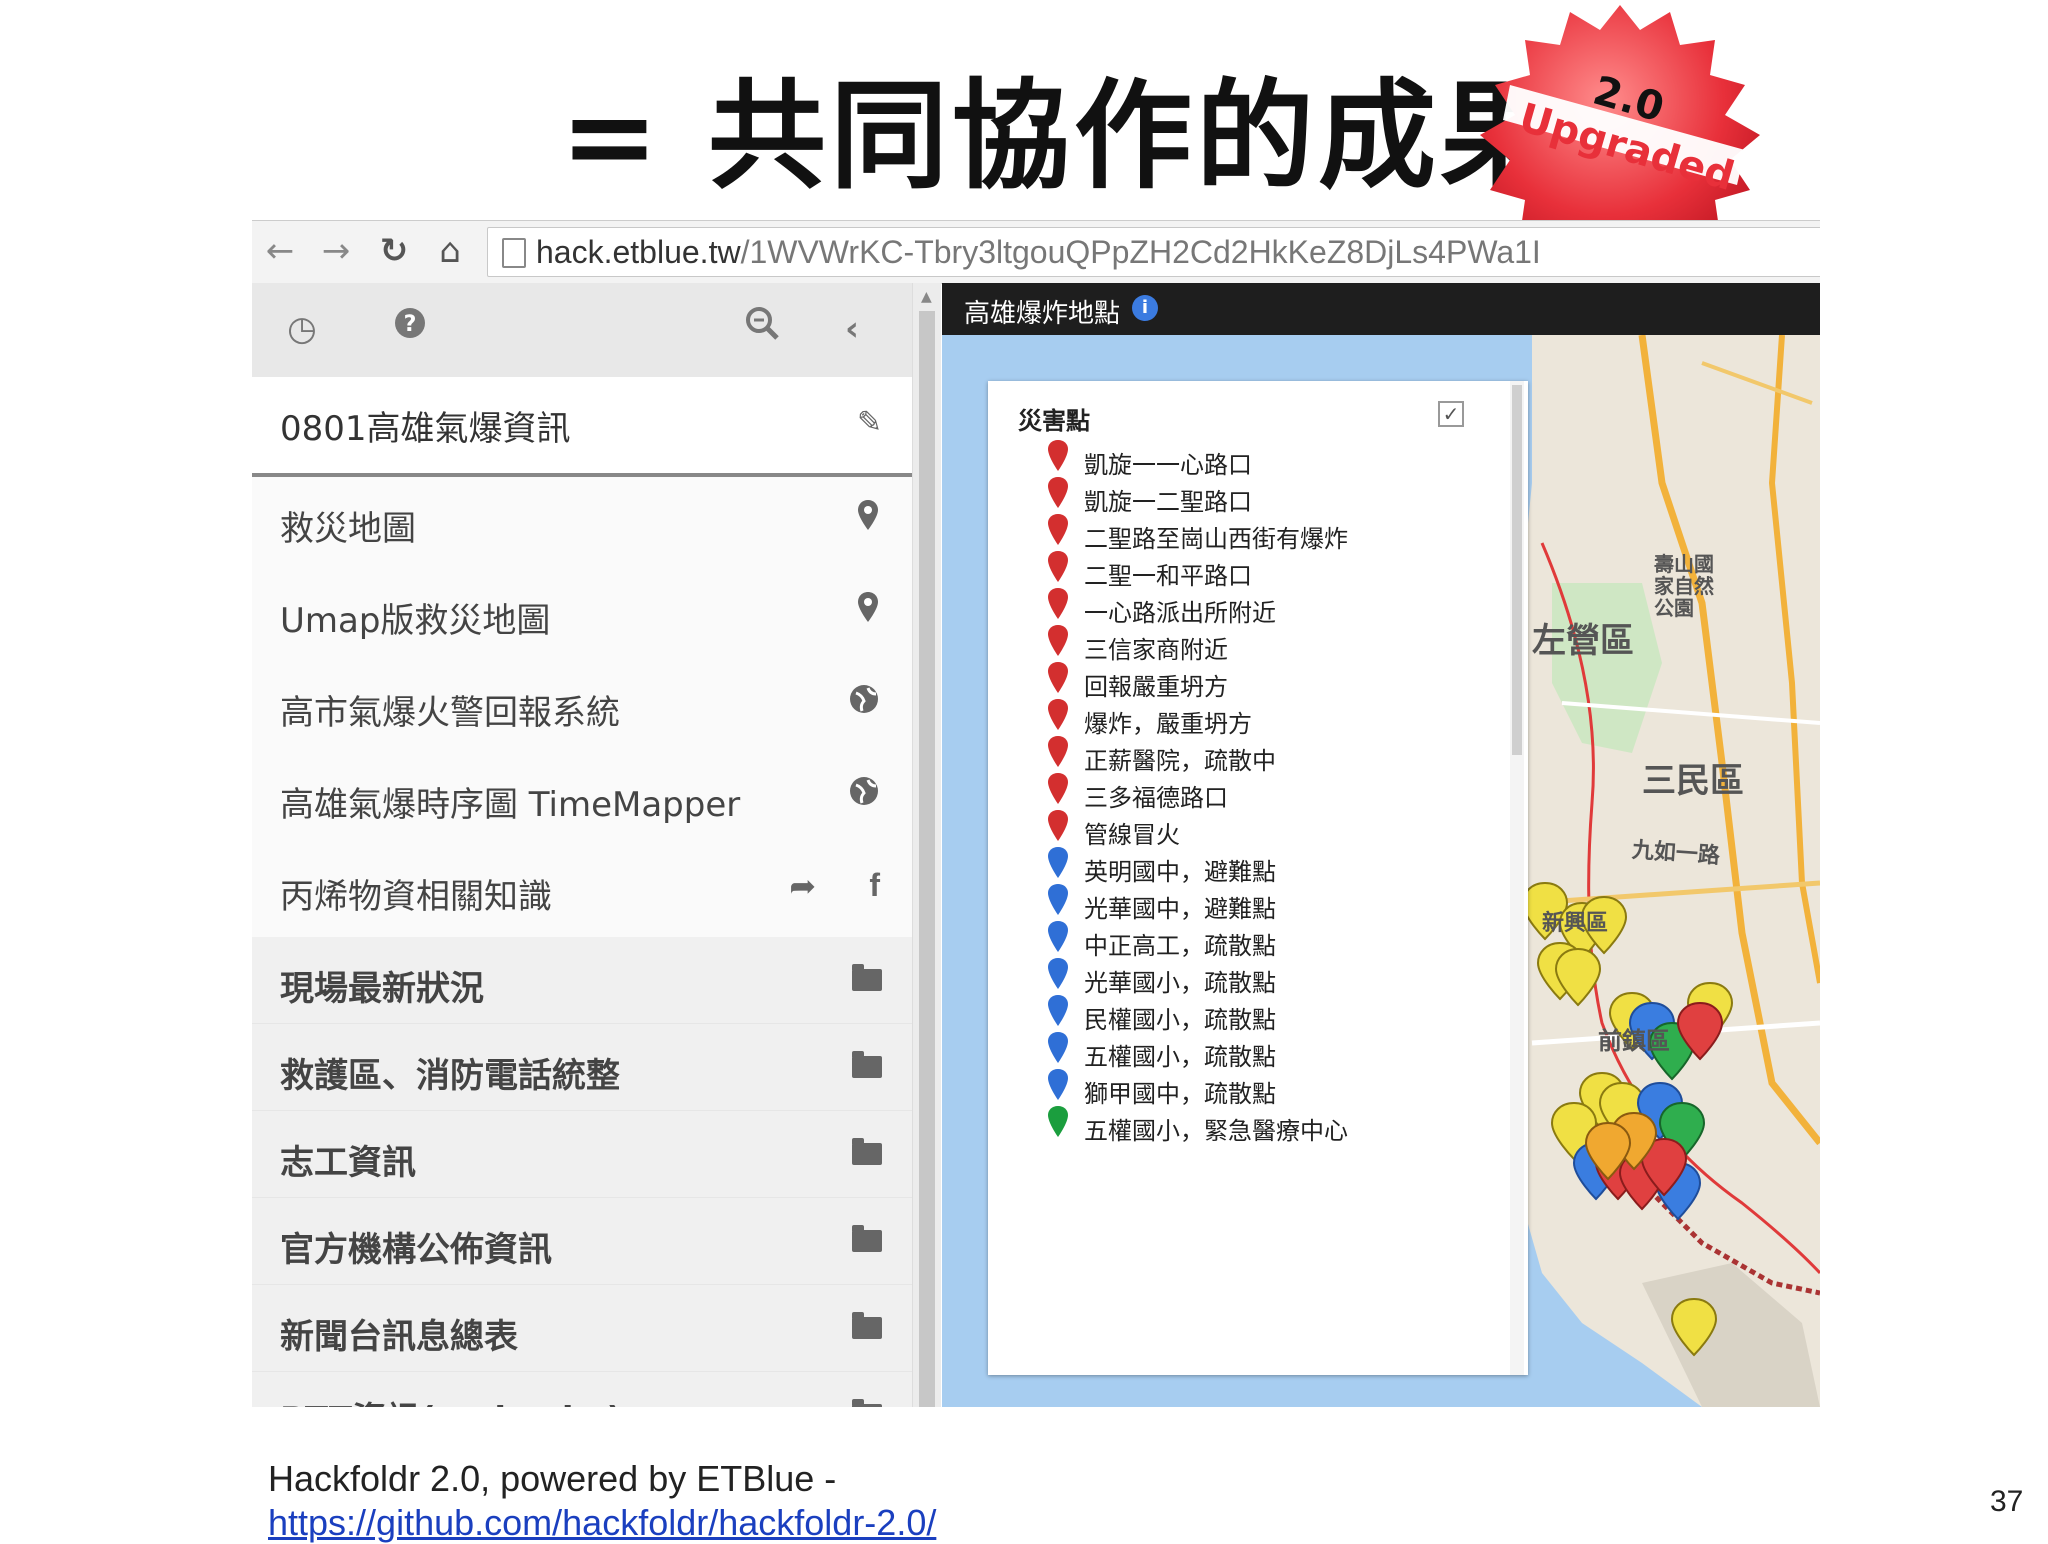 This screenshot has height=1544, width=2048. I want to click on sidebar-link-propylene: 丙烯物資相關知識 ➦ f, so click(582, 891).